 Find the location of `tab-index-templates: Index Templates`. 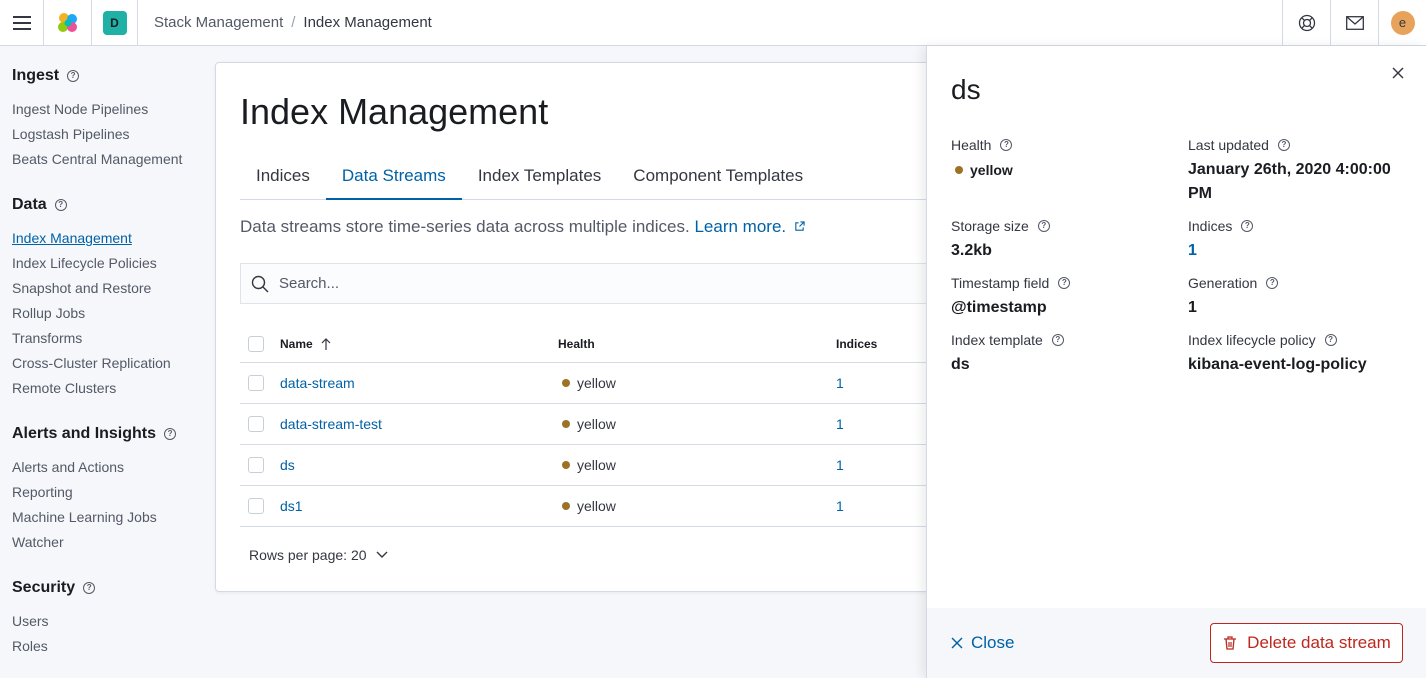

tab-index-templates: Index Templates is located at coordinates (539, 179).